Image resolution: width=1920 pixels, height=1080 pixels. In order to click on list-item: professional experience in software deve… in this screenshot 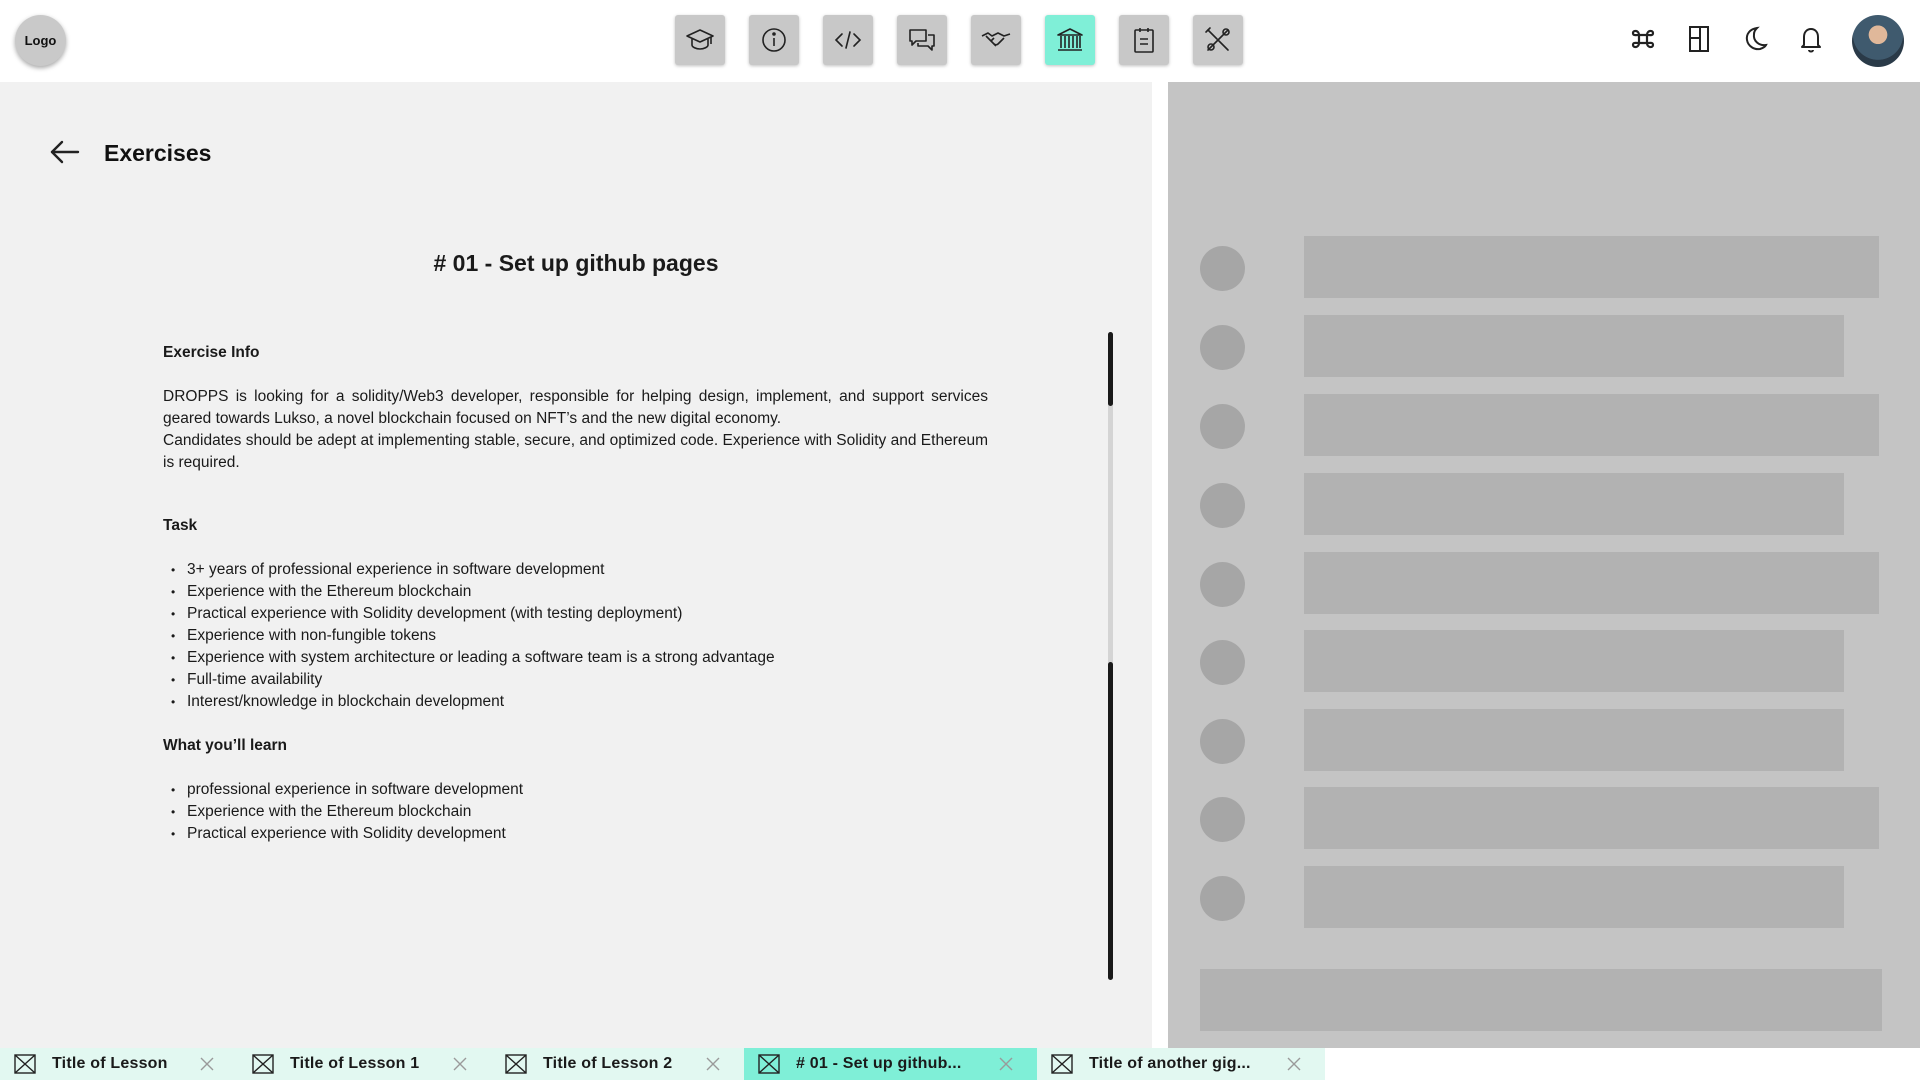, I will do `click(578, 790)`.